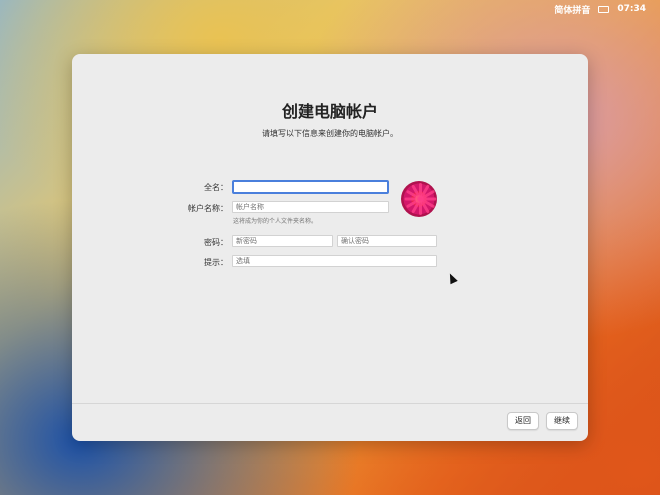  I want to click on password-input, so click(282, 241).